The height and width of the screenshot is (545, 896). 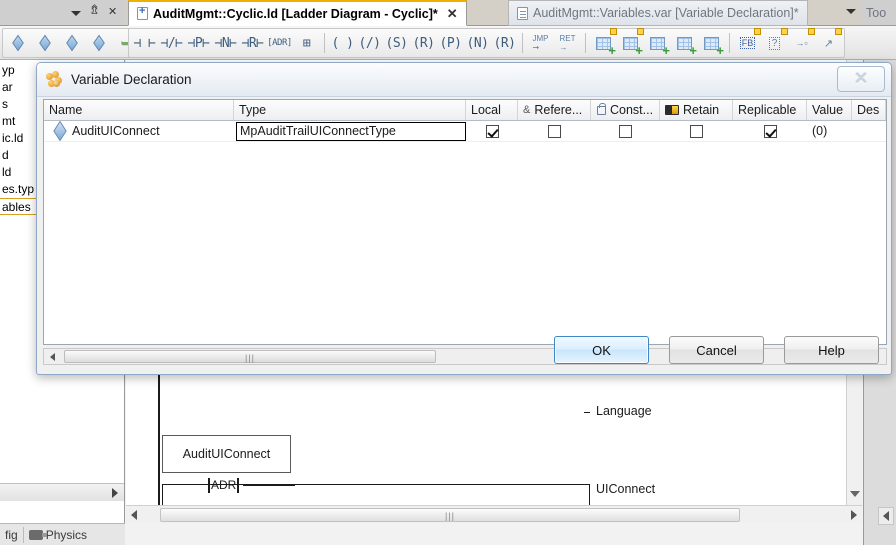 What do you see at coordinates (11, 534) in the screenshot?
I see `tab-configuration: fig` at bounding box center [11, 534].